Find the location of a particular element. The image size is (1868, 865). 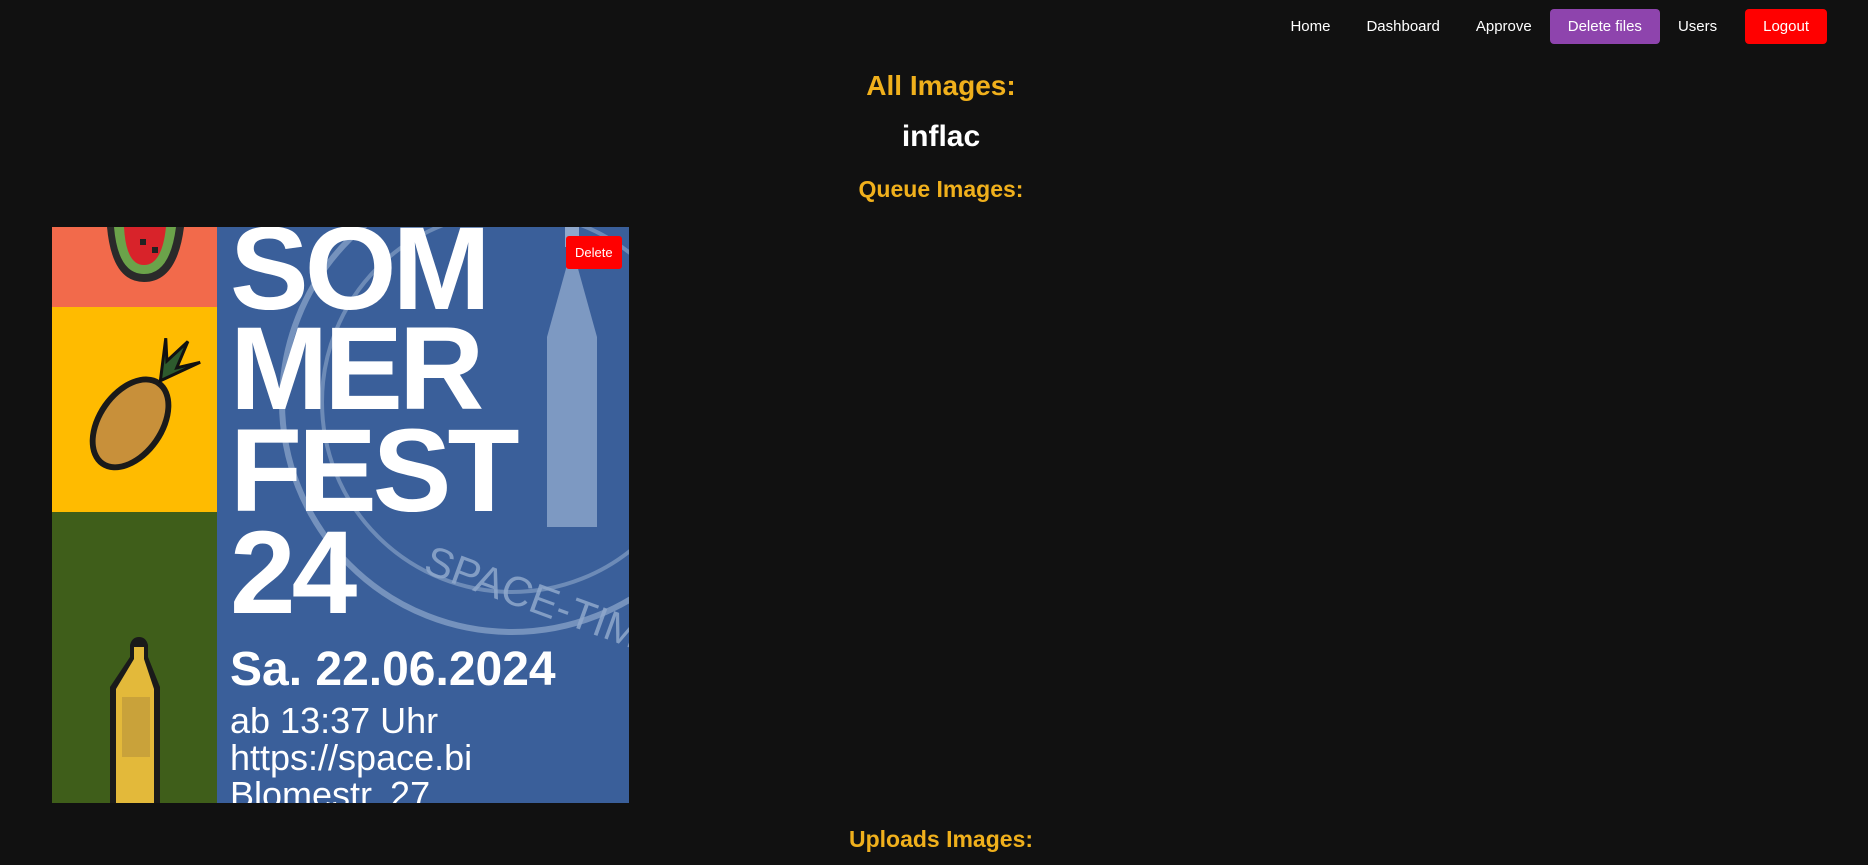

delete-image-button: Delete is located at coordinates (594, 252).